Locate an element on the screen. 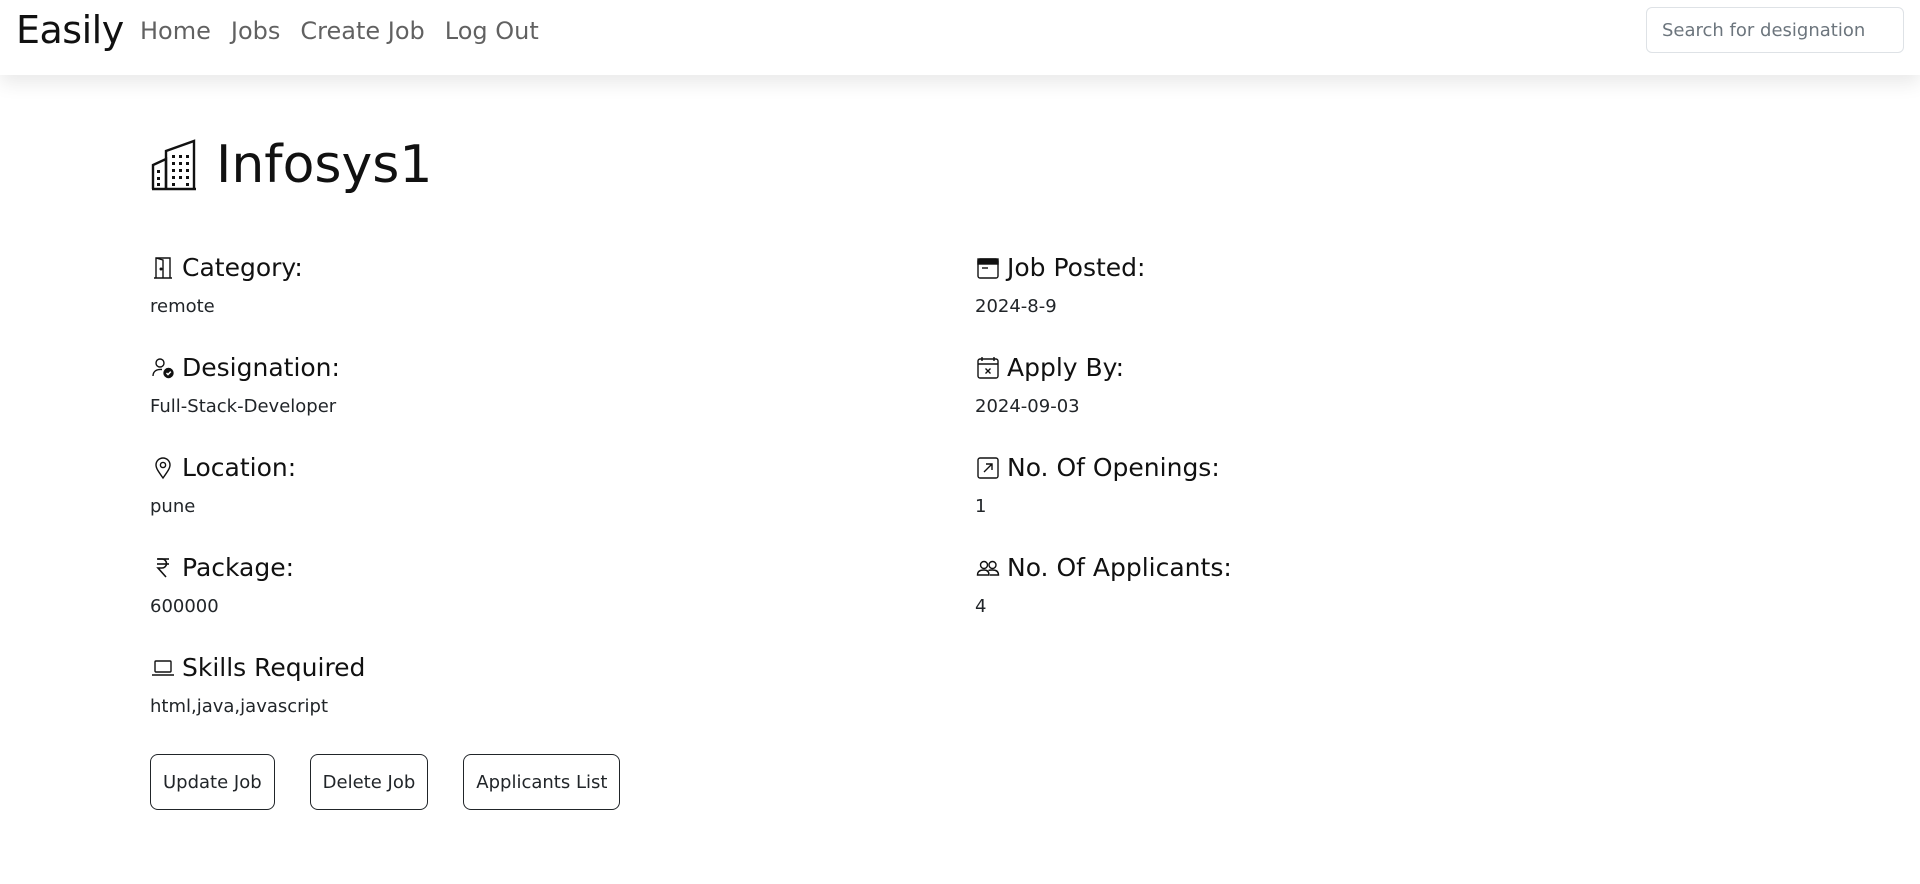 The width and height of the screenshot is (1920, 884). page-title: Infosys1 is located at coordinates (324, 165).